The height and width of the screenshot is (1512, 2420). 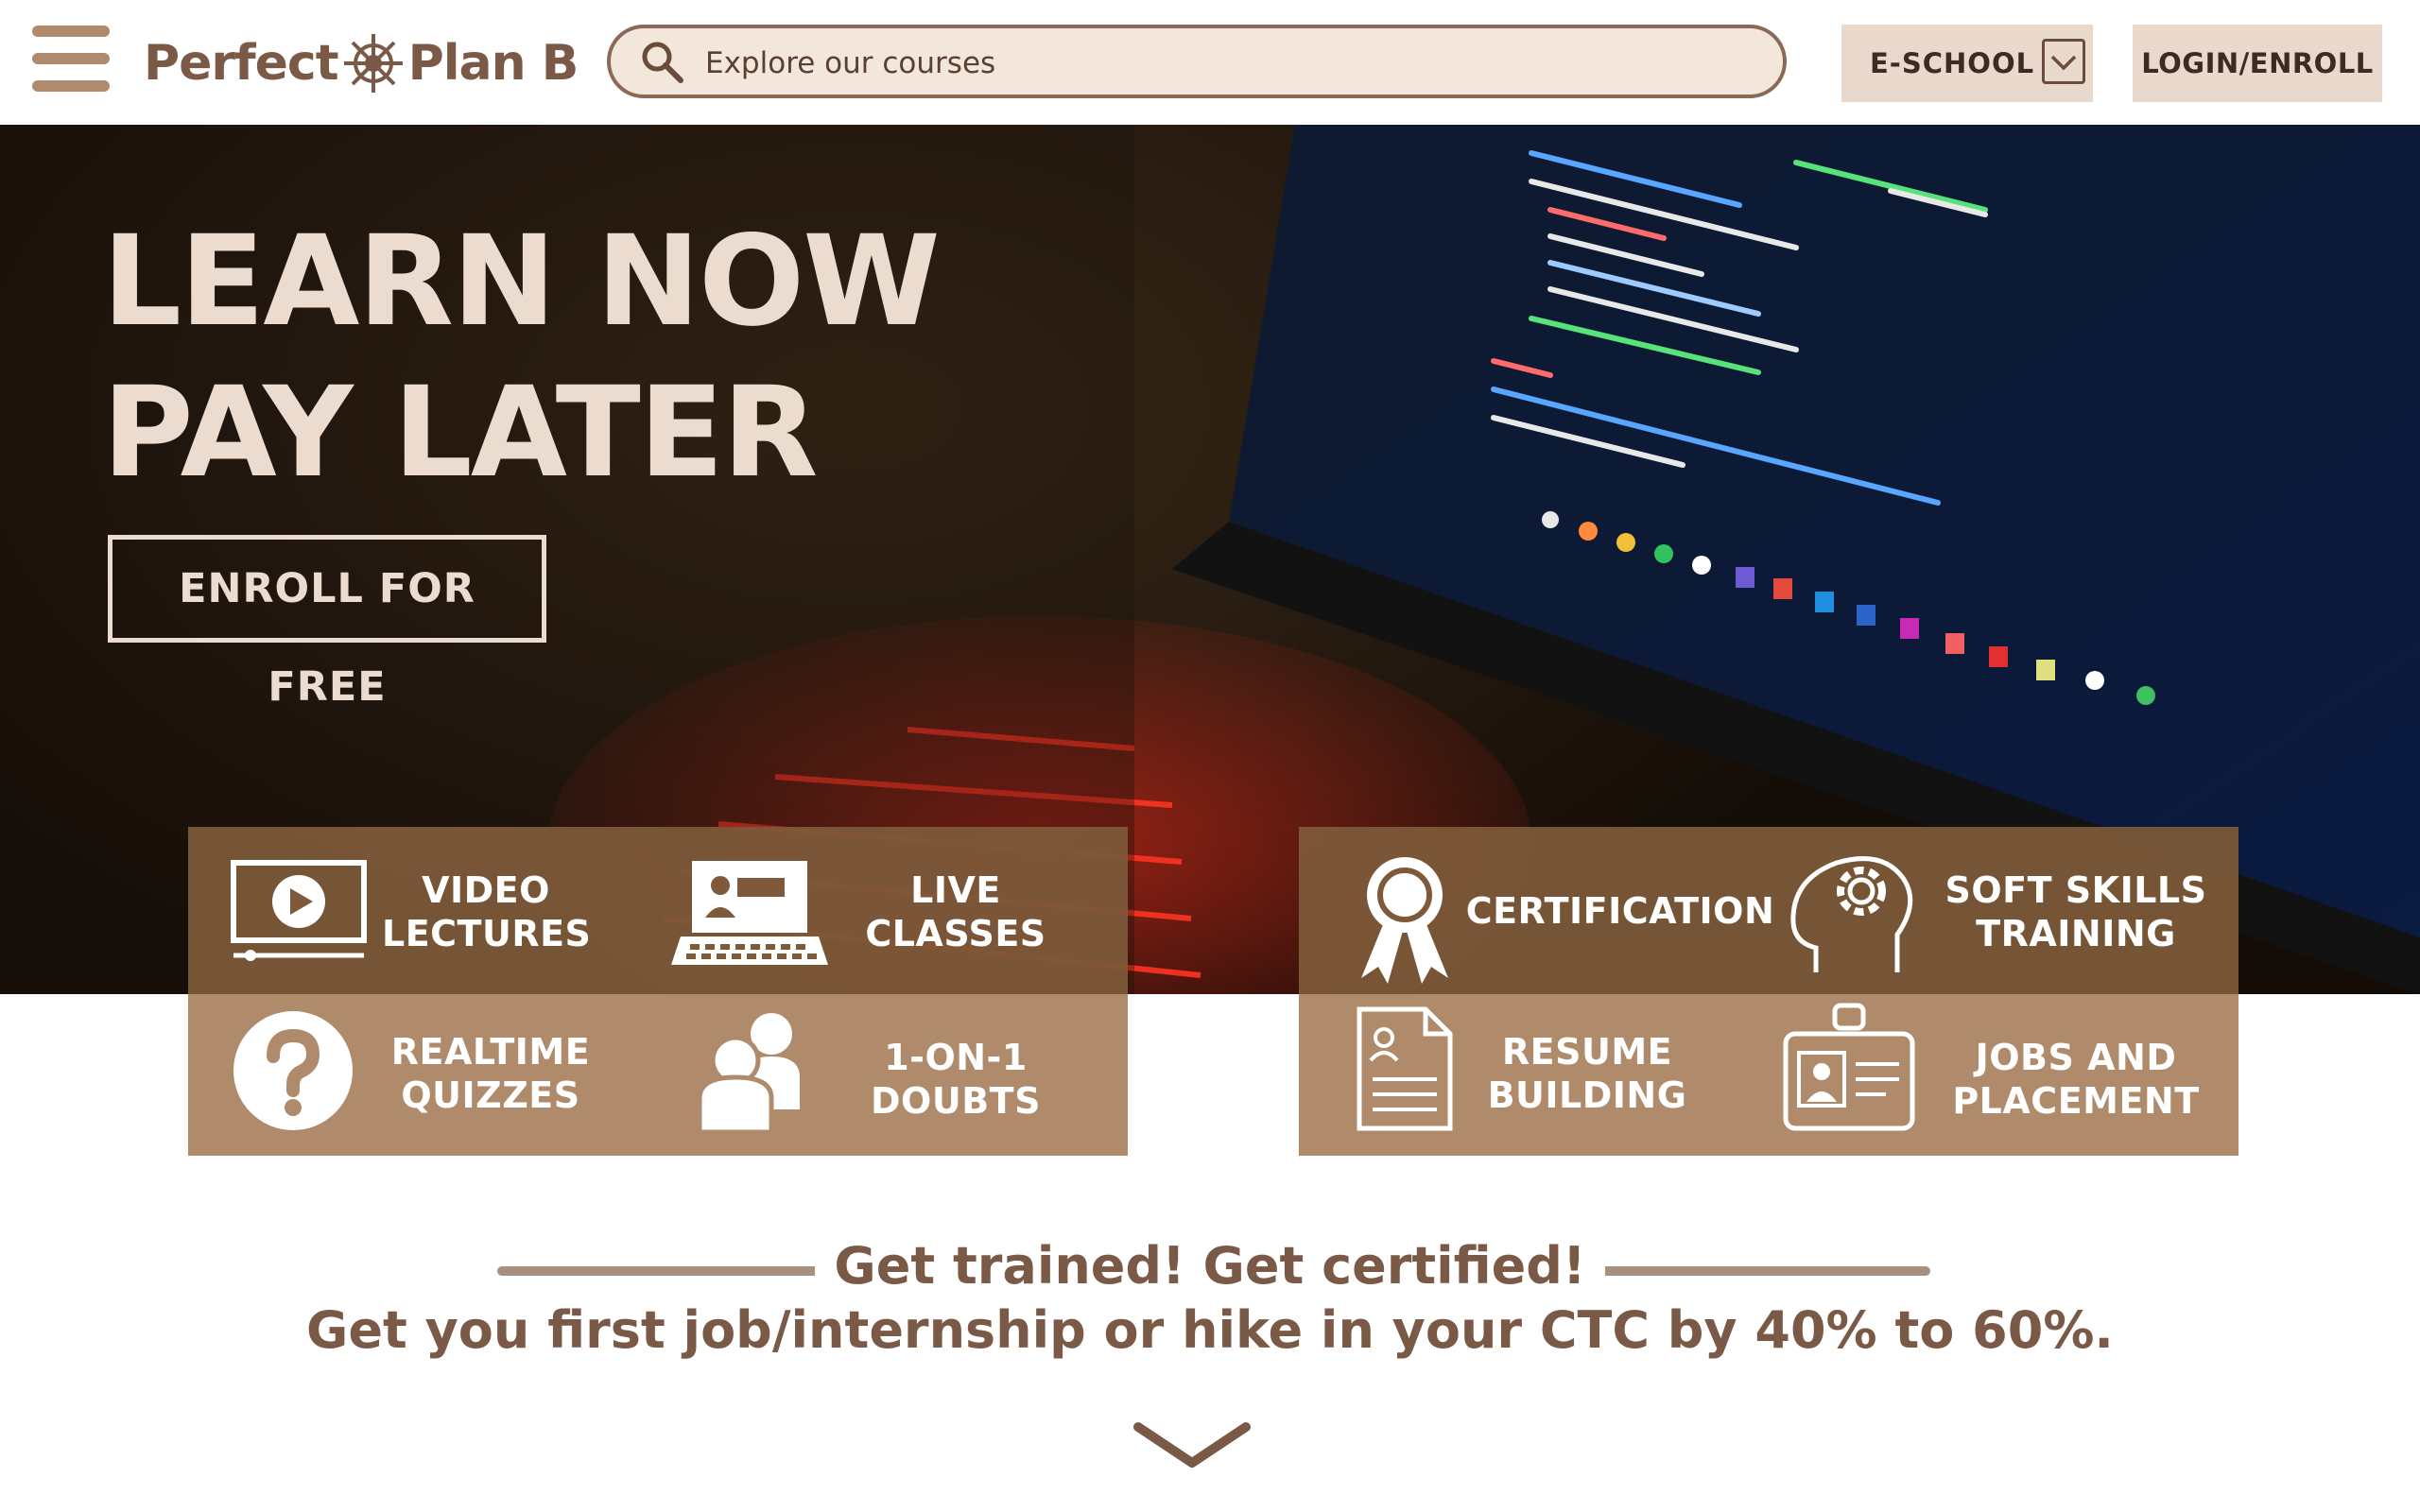 I want to click on logo-text-right: Plan B, so click(x=493, y=63).